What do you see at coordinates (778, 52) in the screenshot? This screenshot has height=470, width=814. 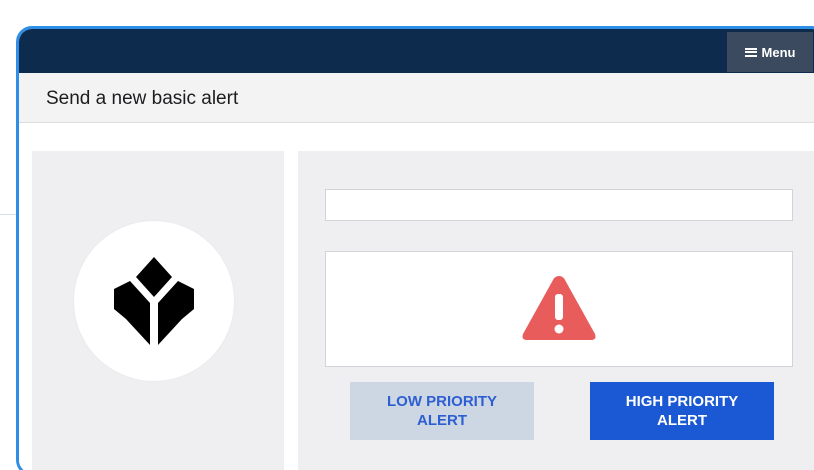 I see `menu-button-label: Menu` at bounding box center [778, 52].